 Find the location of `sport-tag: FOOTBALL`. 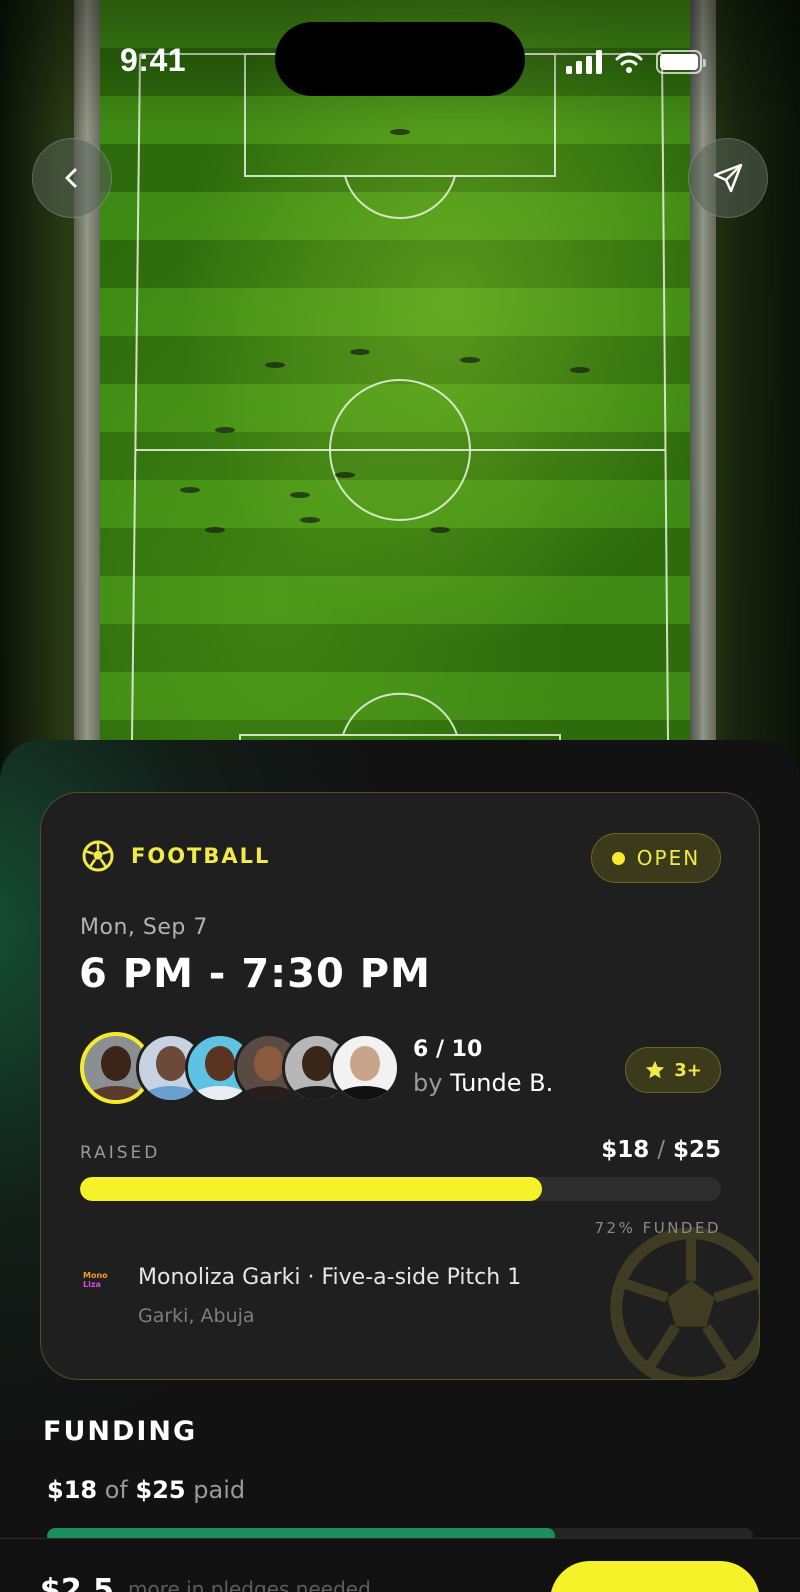

sport-tag: FOOTBALL is located at coordinates (175, 856).